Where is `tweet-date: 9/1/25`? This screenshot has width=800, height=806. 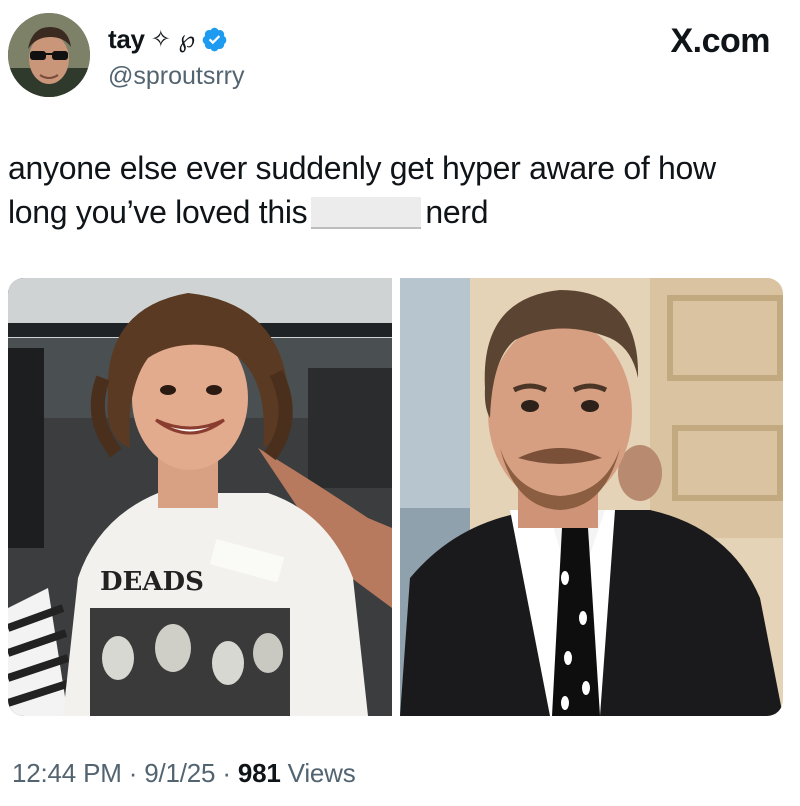 tweet-date: 9/1/25 is located at coordinates (179, 773).